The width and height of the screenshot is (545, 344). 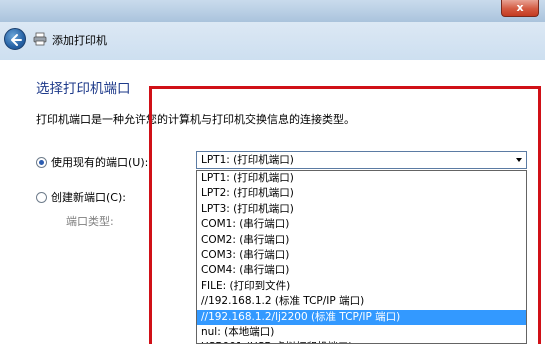 I want to click on dropdown-option: LPT3: (打印机端口), so click(x=361, y=209).